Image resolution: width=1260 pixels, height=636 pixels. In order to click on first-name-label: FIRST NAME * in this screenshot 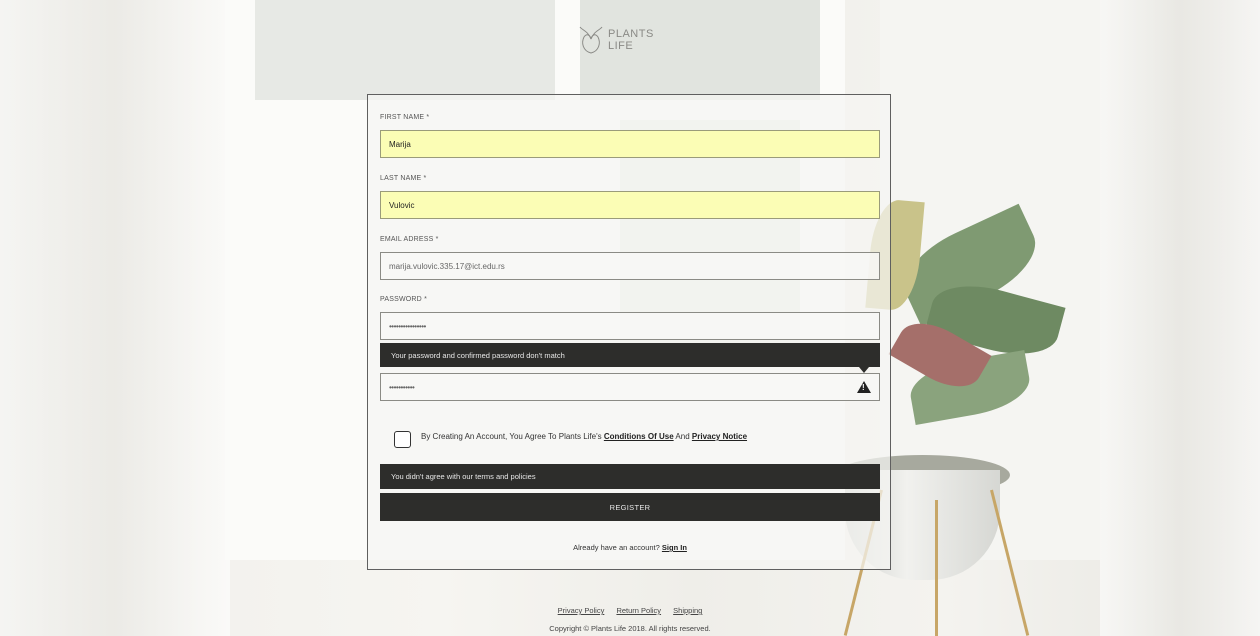, I will do `click(405, 117)`.